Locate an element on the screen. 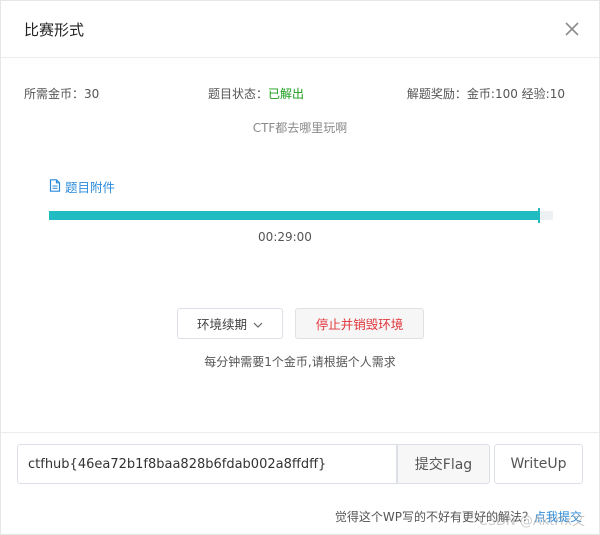  time-progress-bar is located at coordinates (301, 215).